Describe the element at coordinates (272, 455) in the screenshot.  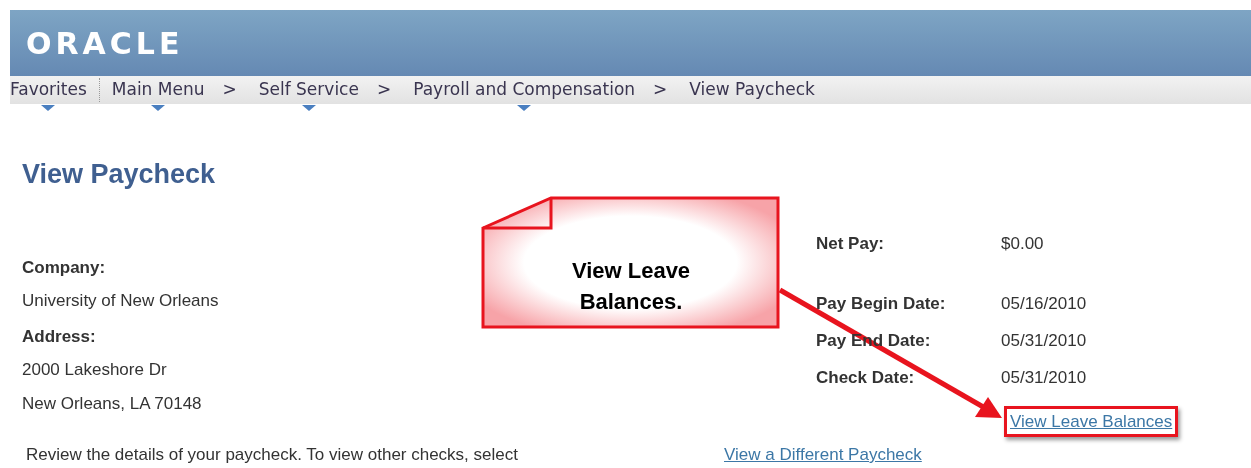
I see `instructions-text: Review the details of your paycheck. To view other checks, select` at that location.